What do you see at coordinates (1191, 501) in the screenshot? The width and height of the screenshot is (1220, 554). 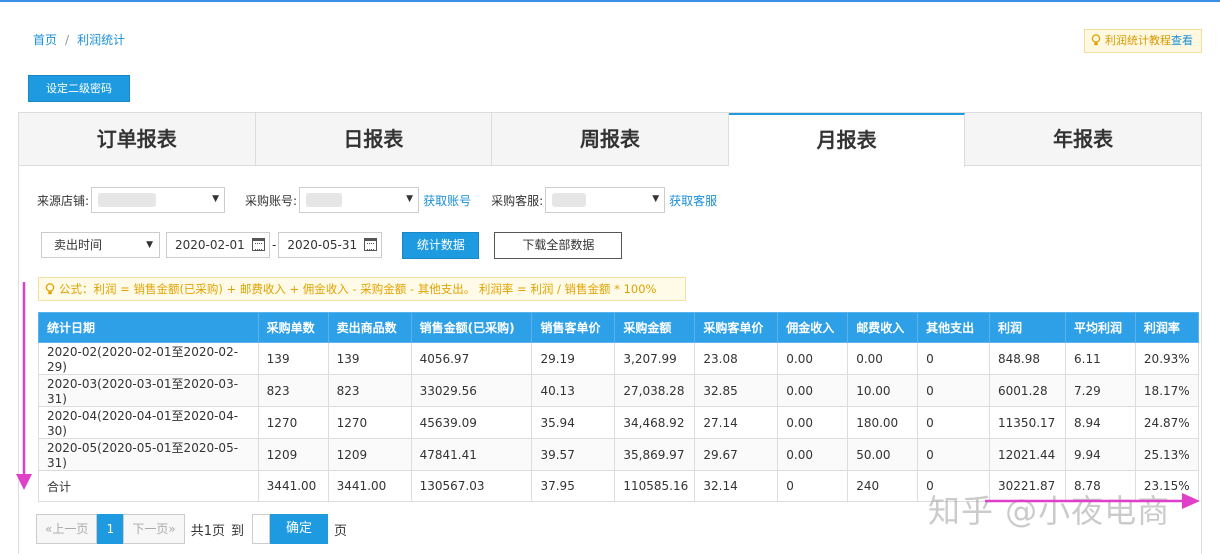 I see `arrow-head-right-icon` at bounding box center [1191, 501].